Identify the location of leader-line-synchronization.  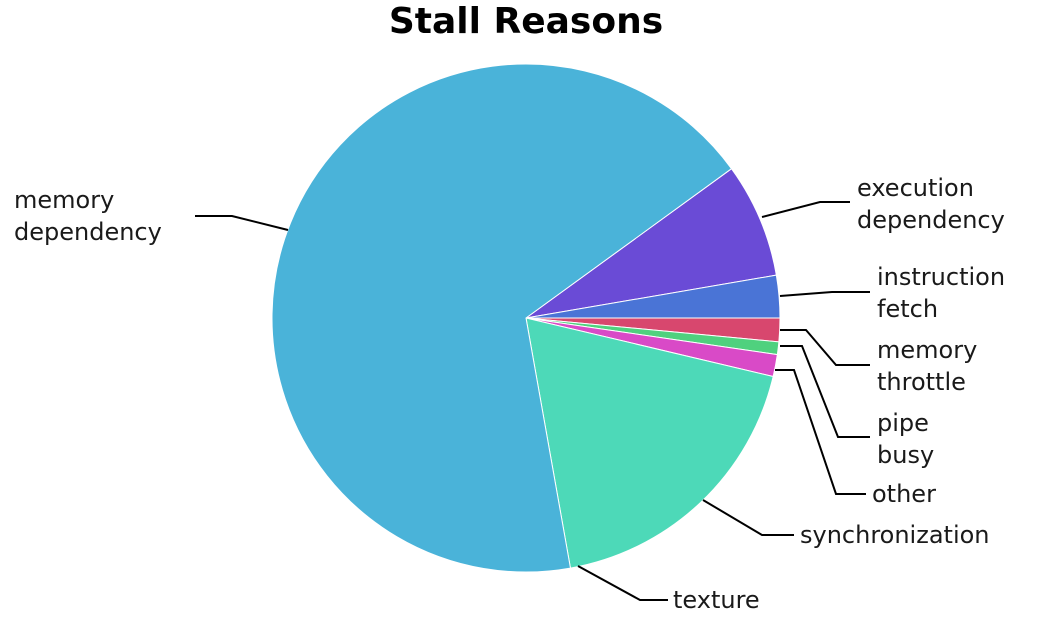
(748, 517).